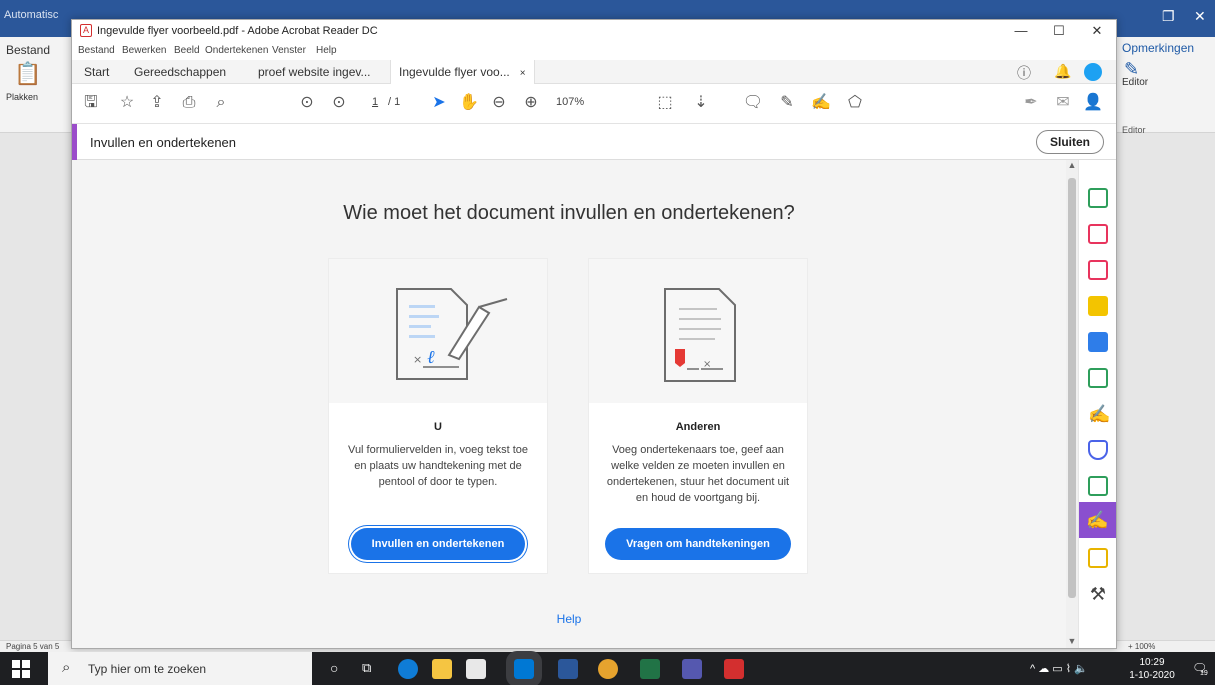 This screenshot has width=1215, height=685. What do you see at coordinates (1097, 31) in the screenshot?
I see `close-window-icon: ✕` at bounding box center [1097, 31].